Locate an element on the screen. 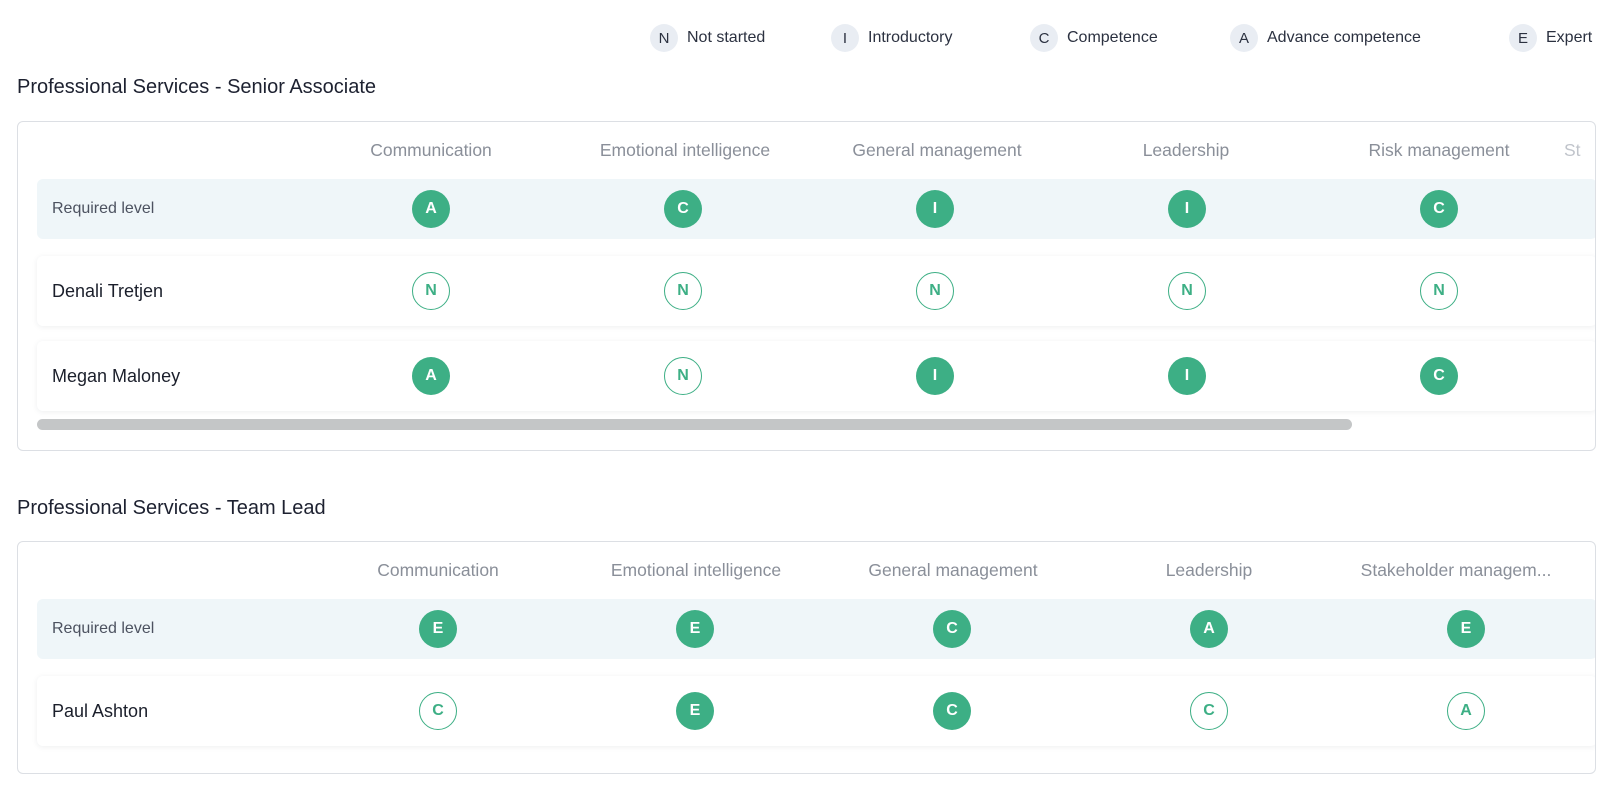 This screenshot has width=1605, height=796. required-level-row: Required level A C I I C is located at coordinates (816, 209).